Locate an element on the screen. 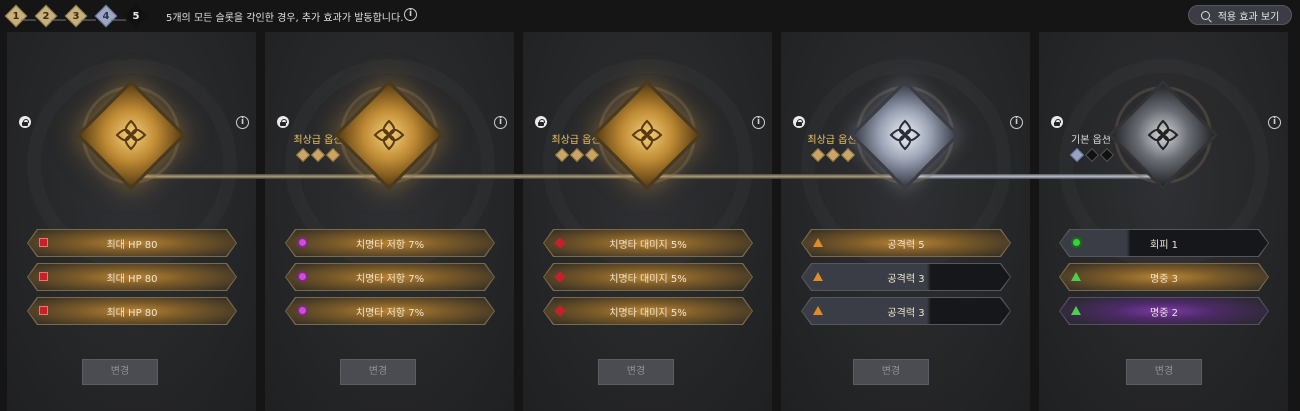 This screenshot has width=1300, height=411. option-text: 명중 2 is located at coordinates (1164, 313).